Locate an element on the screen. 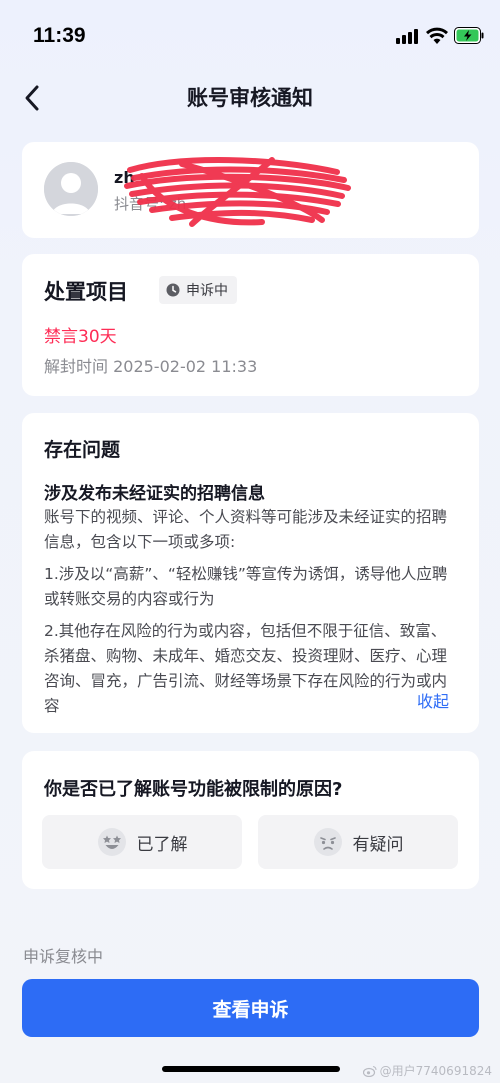 Image resolution: width=500 pixels, height=1083 pixels. collapse-link: 收起 is located at coordinates (429, 700).